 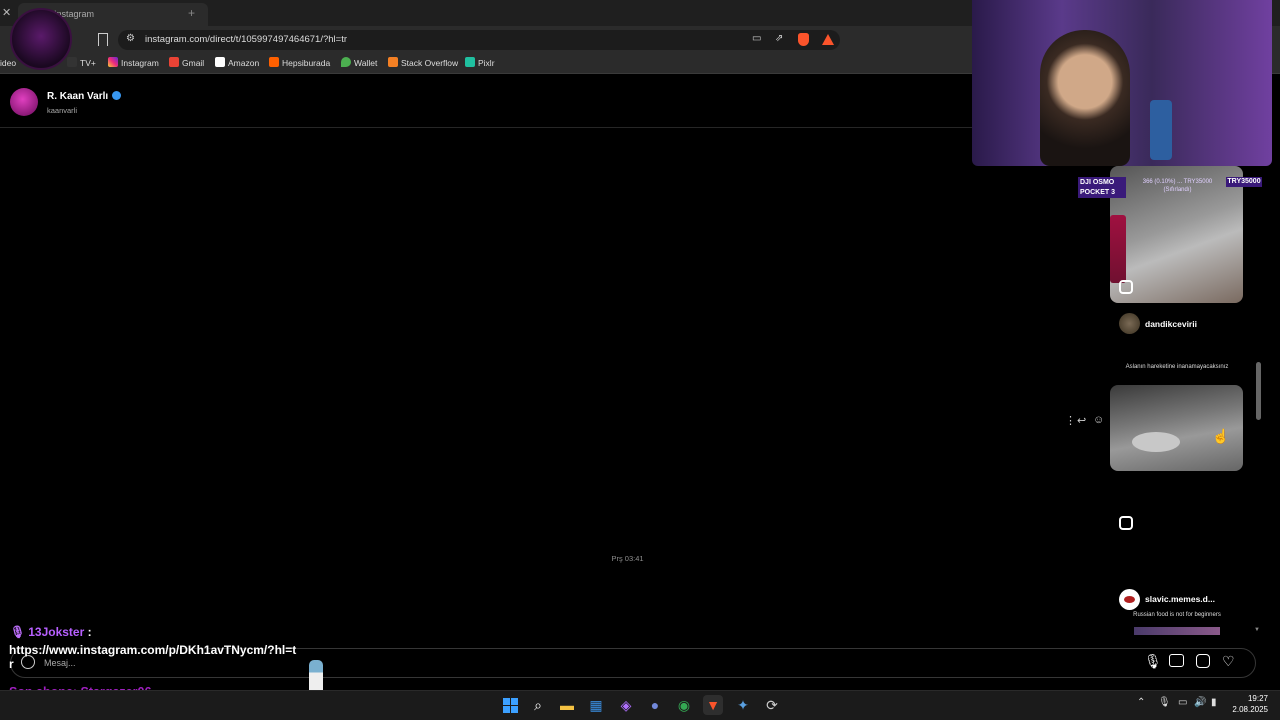 I want to click on heart-icon: ♡, so click(x=1228, y=661).